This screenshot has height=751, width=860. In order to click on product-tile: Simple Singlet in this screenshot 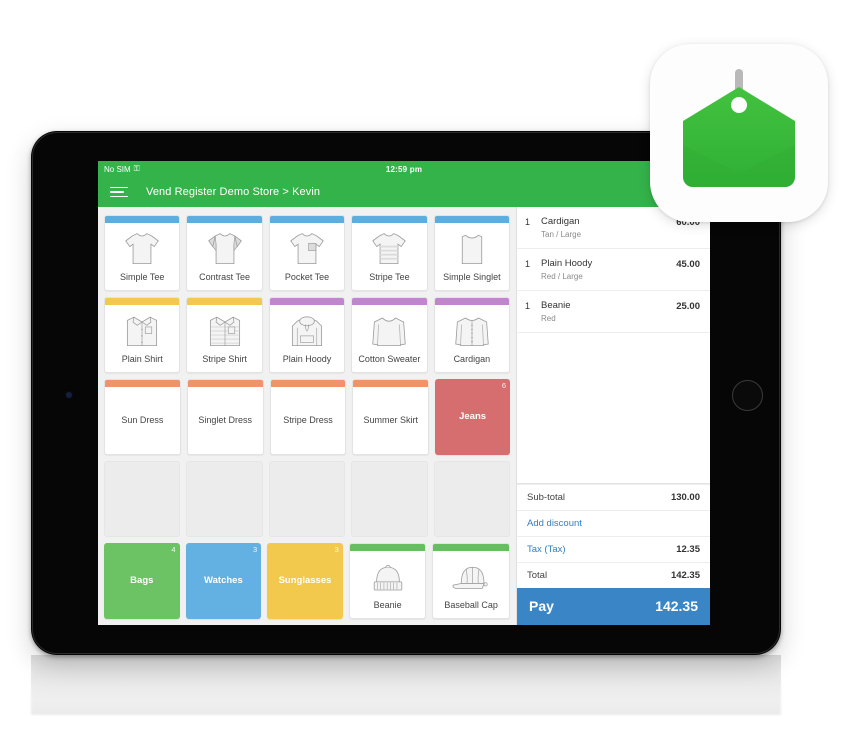, I will do `click(472, 253)`.